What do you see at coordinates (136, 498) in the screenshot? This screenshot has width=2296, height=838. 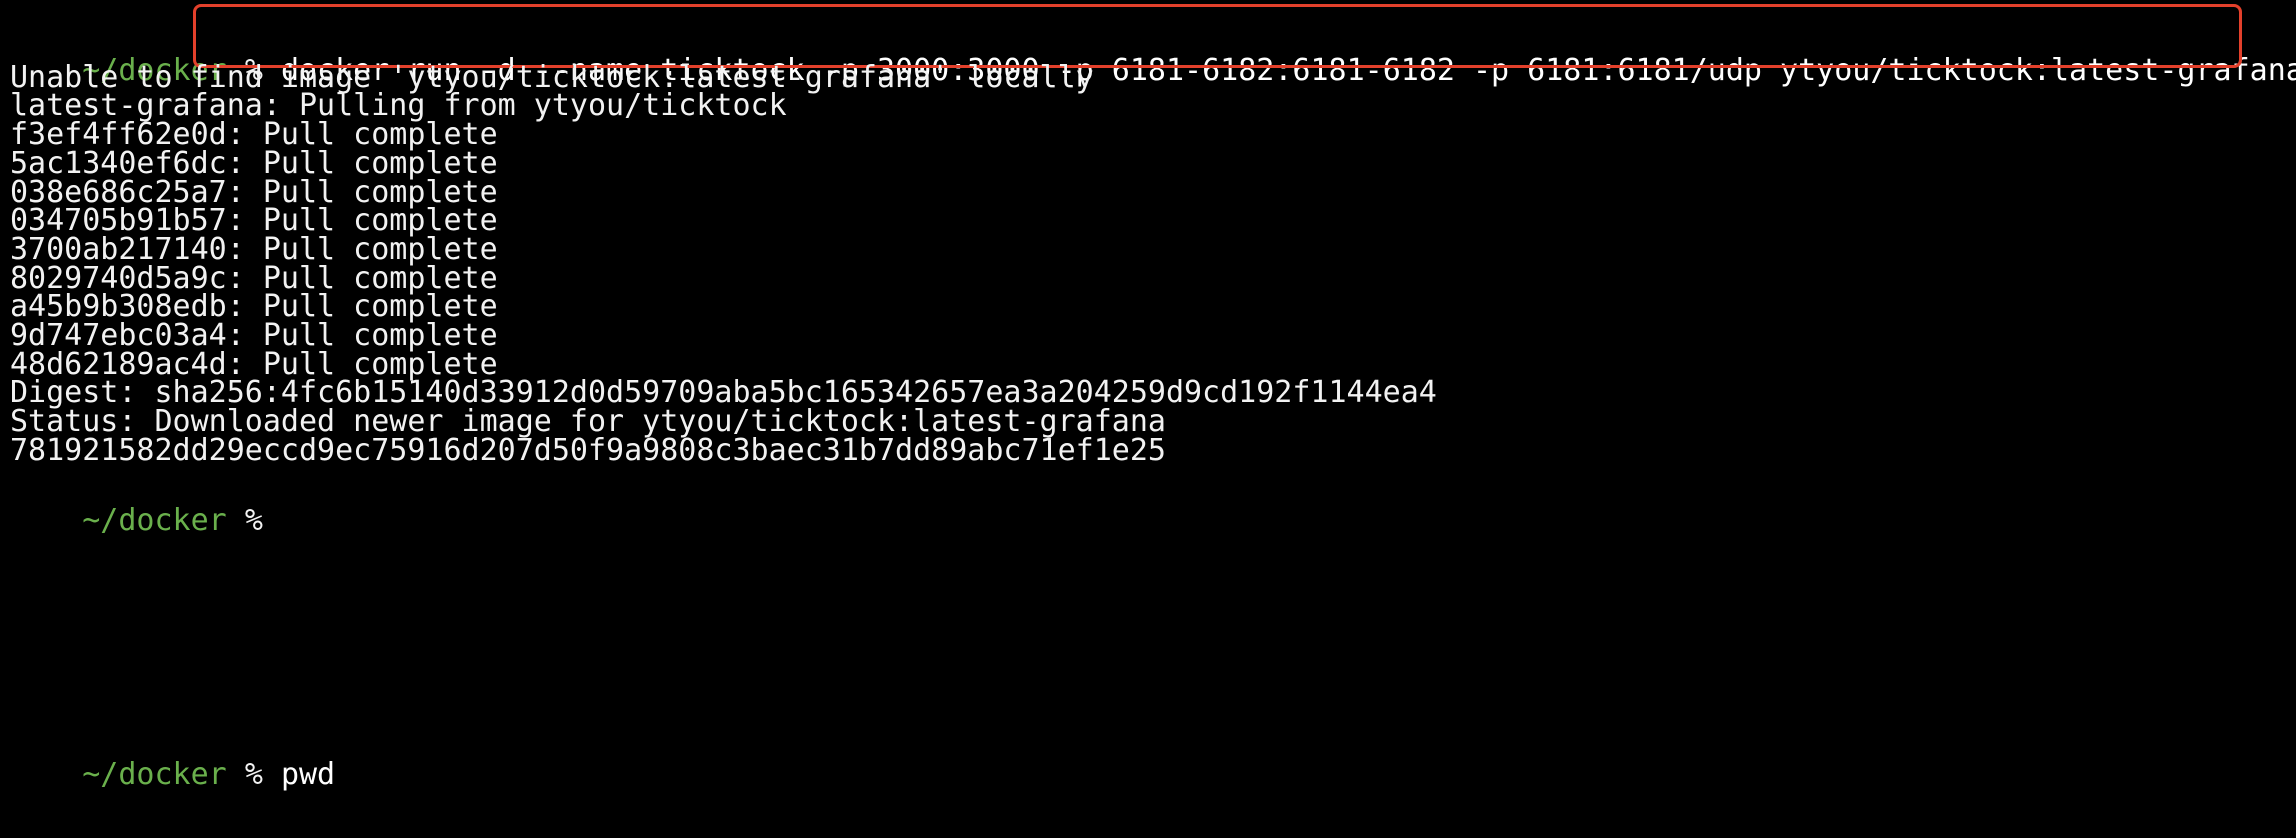 I see `prompt-line: ~/docker %` at bounding box center [136, 498].